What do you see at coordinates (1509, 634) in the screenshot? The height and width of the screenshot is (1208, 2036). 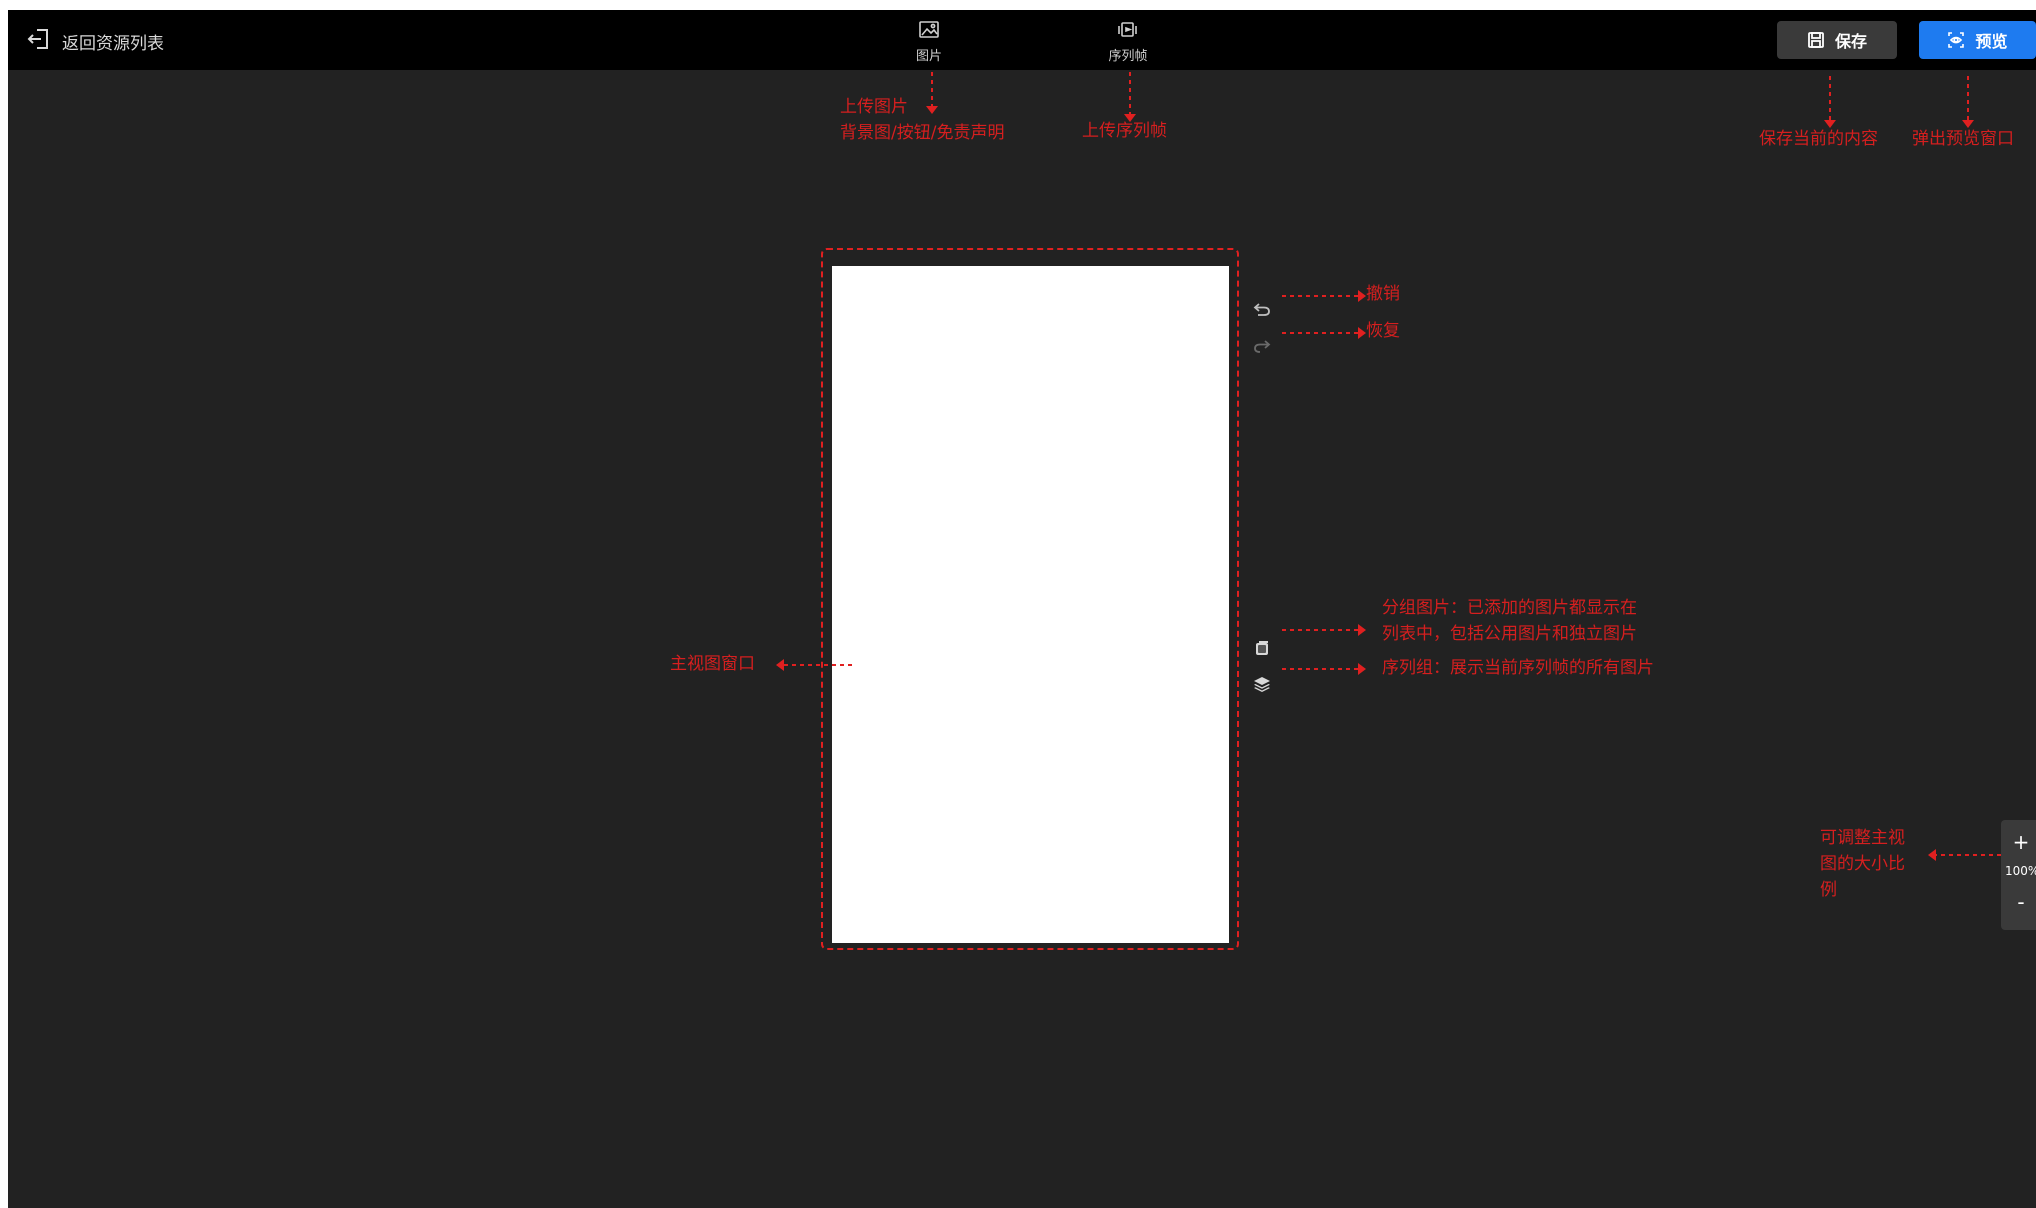 I see `annotation-group-images-line2: 列表中，包括公用图片和独立图片` at bounding box center [1509, 634].